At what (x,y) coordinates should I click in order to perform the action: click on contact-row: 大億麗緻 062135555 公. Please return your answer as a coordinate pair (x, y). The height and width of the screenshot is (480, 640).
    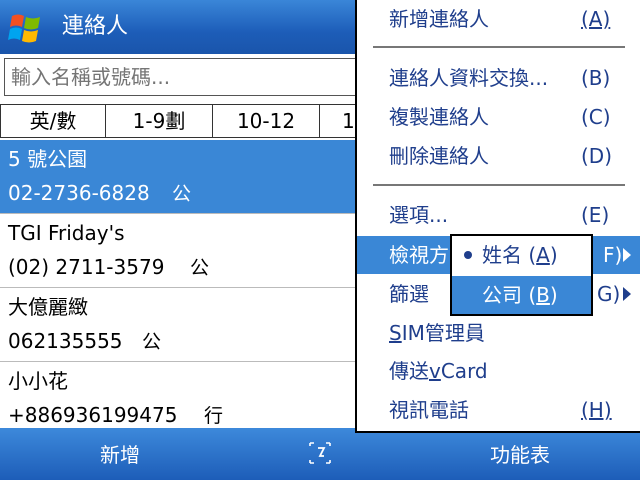
    Looking at the image, I should click on (180, 325).